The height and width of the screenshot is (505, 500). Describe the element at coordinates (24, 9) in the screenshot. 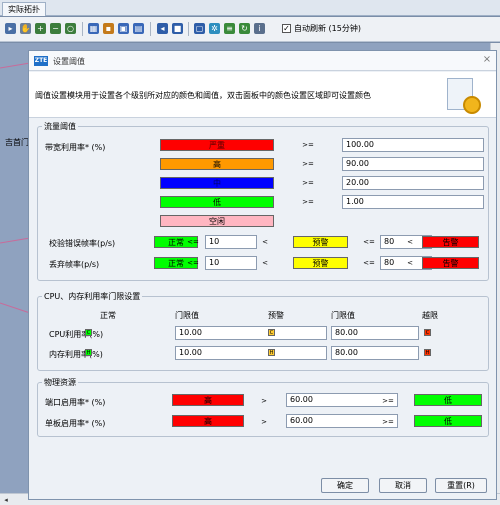

I see `tab-topology: 实际拓扑` at that location.